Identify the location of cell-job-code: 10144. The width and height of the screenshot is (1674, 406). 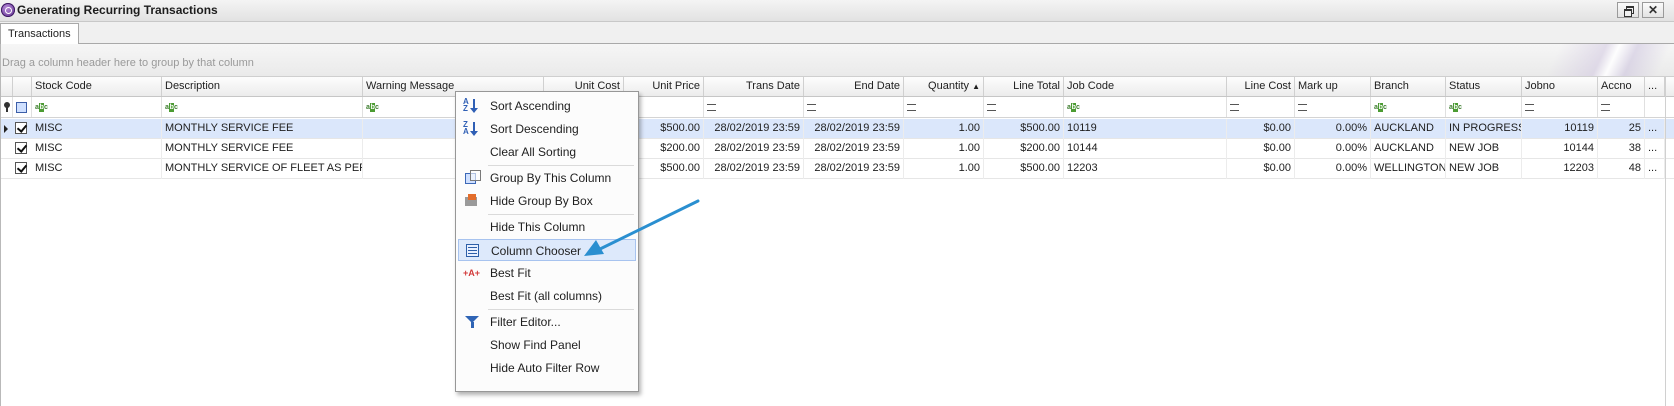
(1145, 149).